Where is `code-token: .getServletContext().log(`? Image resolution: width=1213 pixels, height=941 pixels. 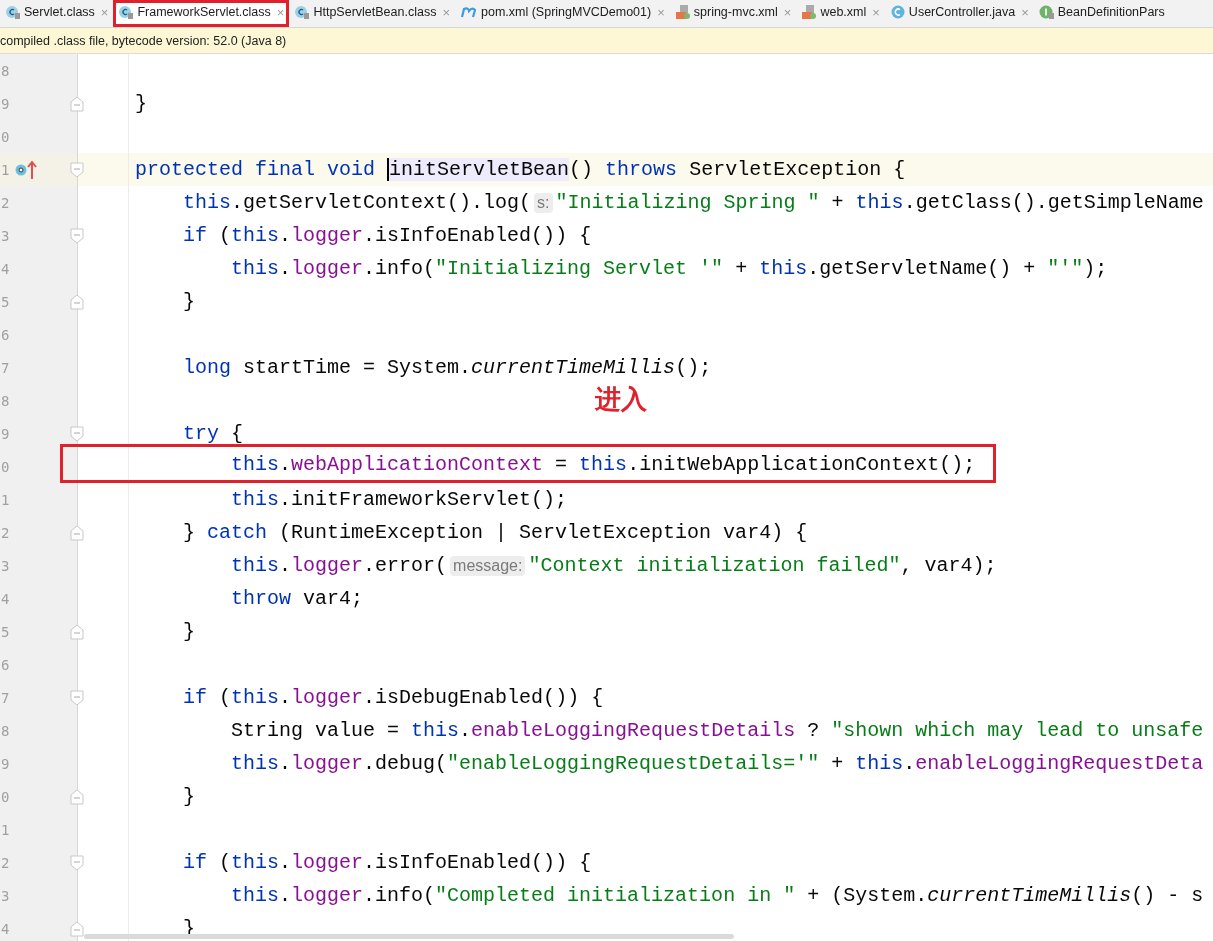 code-token: .getServletContext().log( is located at coordinates (381, 202).